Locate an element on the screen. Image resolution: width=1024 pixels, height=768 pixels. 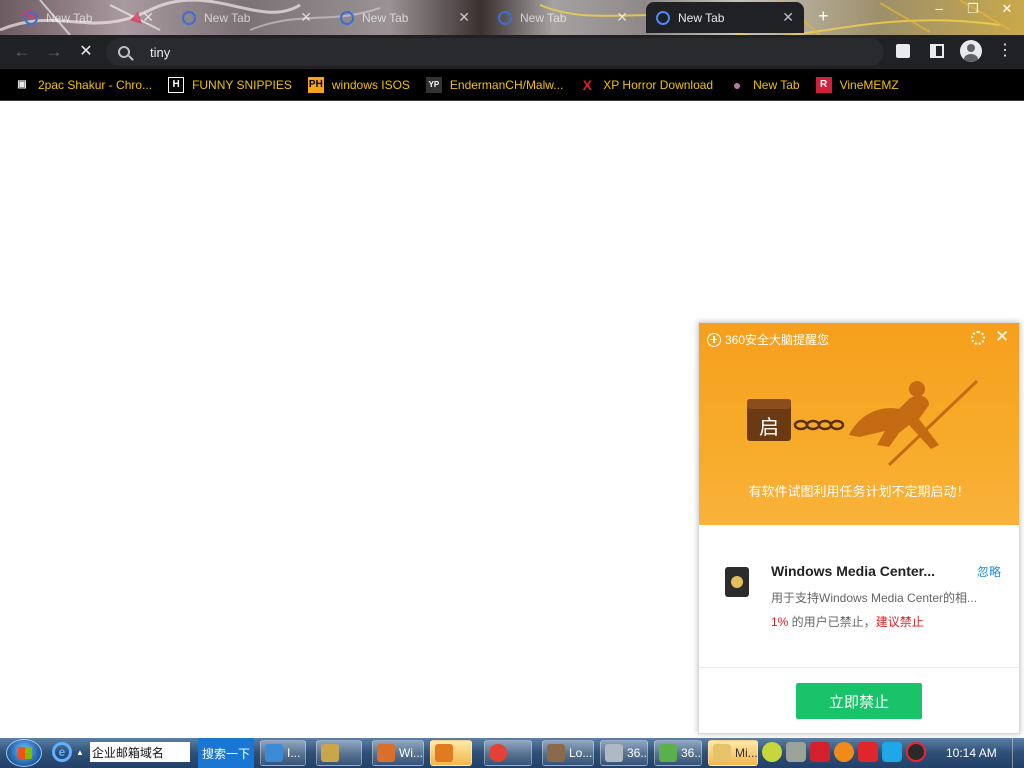
omnibox is located at coordinates (495, 52).